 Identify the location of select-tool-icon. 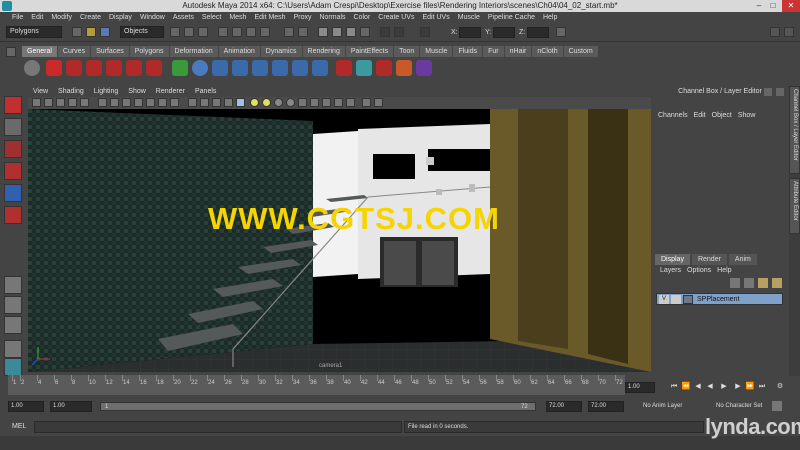
(13, 105).